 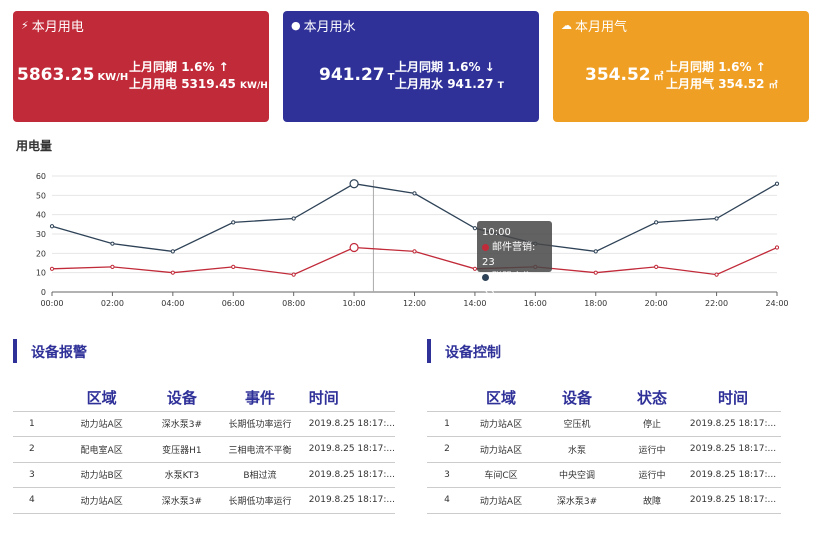 I want to click on lightning-icon: ⚡, so click(x=25, y=25).